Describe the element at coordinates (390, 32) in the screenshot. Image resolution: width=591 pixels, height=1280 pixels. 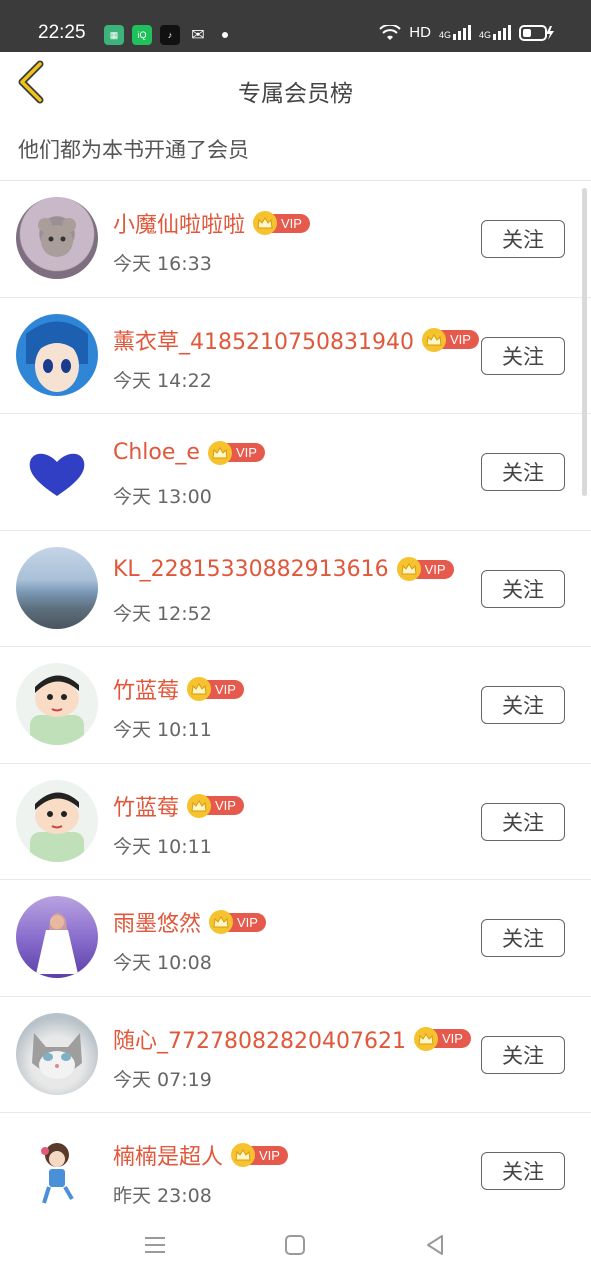
I see `wifi-icon` at that location.